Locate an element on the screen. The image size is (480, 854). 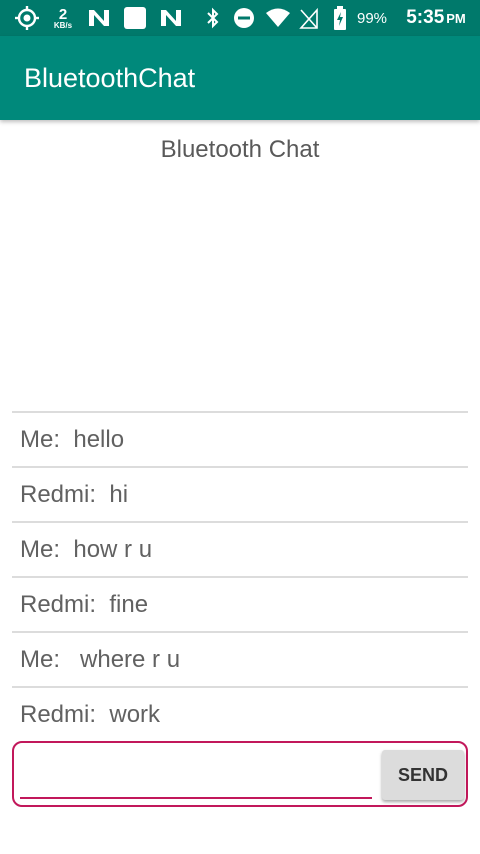
network-speed-unit: KB/s is located at coordinates (63, 25).